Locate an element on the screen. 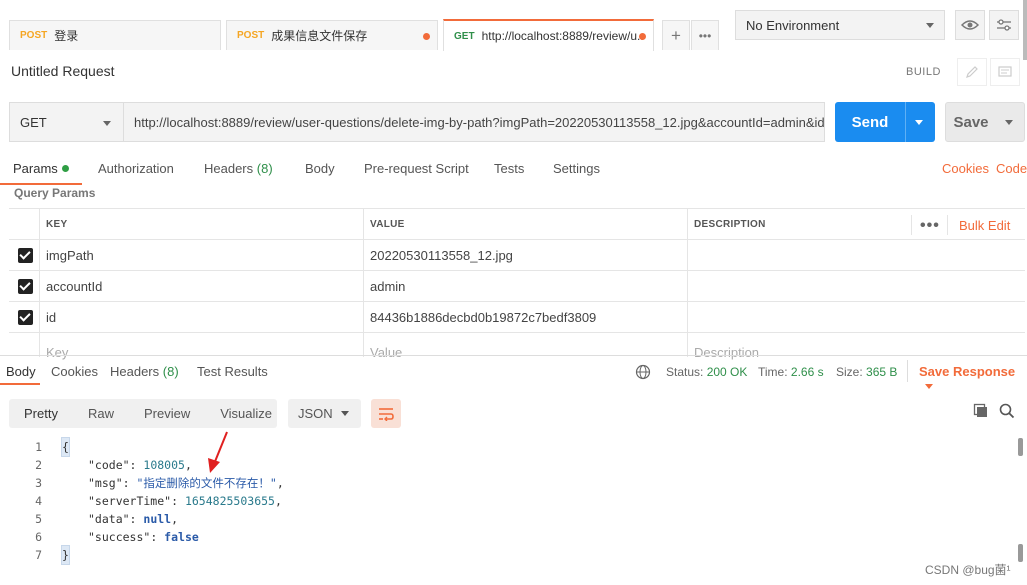 The width and height of the screenshot is (1027, 585). tab-params: Params is located at coordinates (41, 168).